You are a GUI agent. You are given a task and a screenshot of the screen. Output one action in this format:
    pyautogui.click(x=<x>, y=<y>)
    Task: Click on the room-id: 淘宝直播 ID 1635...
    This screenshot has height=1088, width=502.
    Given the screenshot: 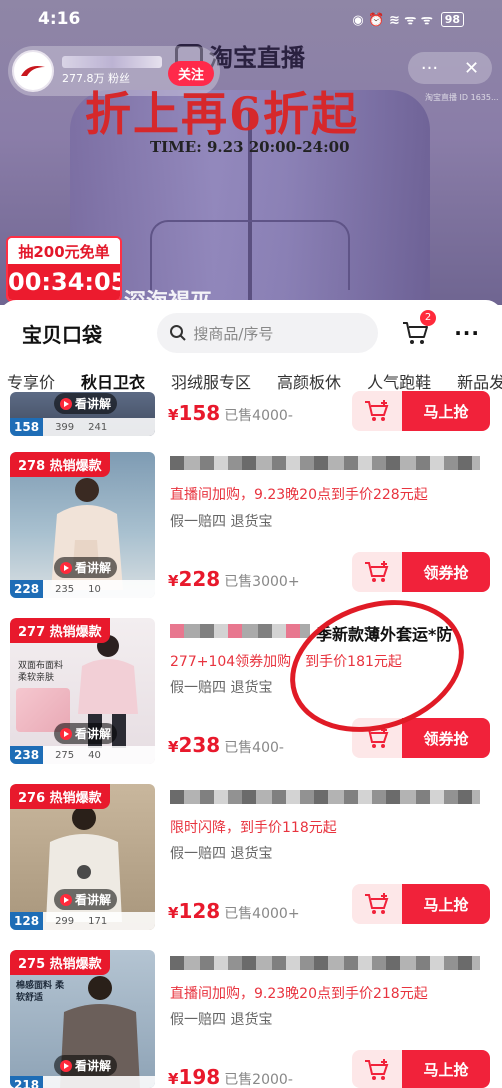 What is the action you would take?
    pyautogui.click(x=462, y=97)
    